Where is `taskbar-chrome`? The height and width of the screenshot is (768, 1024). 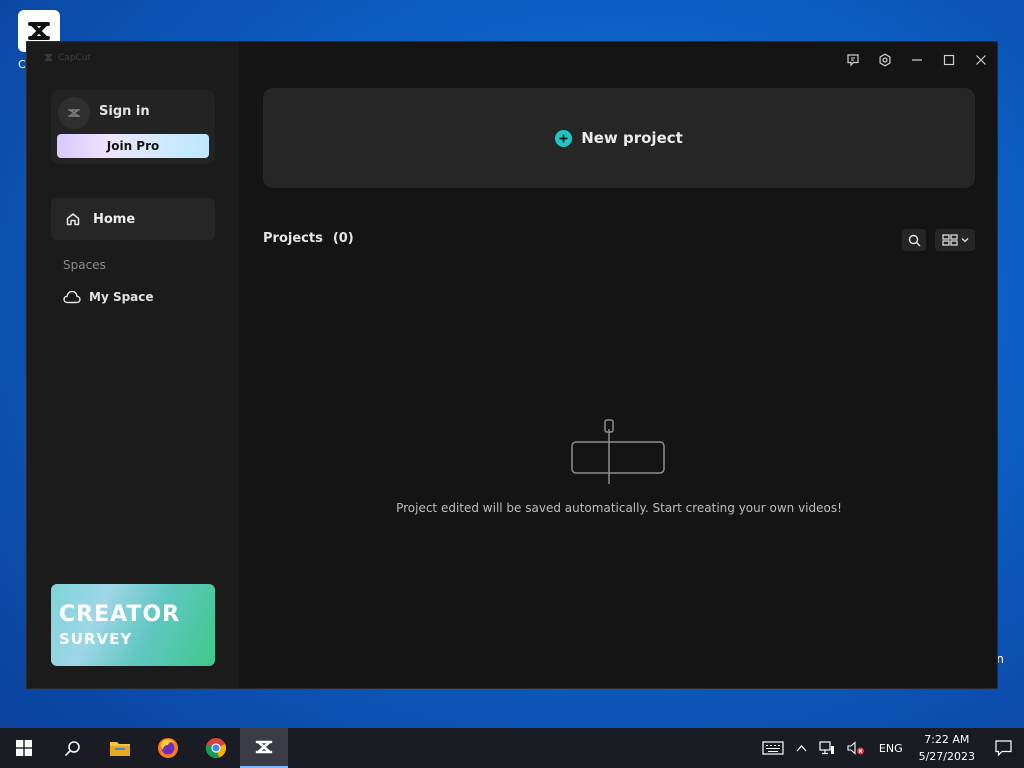 taskbar-chrome is located at coordinates (216, 748).